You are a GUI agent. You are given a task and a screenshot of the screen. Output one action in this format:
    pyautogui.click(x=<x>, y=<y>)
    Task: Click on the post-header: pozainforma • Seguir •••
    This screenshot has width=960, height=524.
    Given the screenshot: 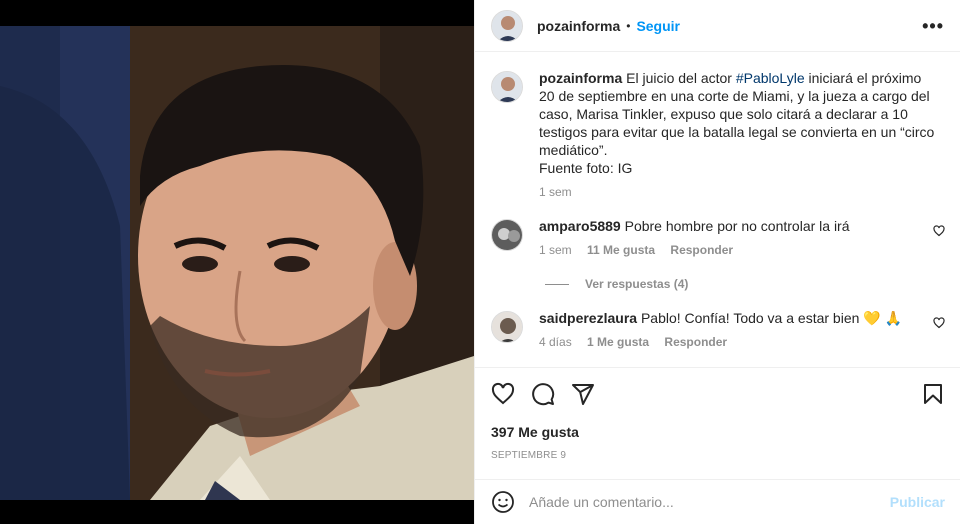 What is the action you would take?
    pyautogui.click(x=717, y=26)
    